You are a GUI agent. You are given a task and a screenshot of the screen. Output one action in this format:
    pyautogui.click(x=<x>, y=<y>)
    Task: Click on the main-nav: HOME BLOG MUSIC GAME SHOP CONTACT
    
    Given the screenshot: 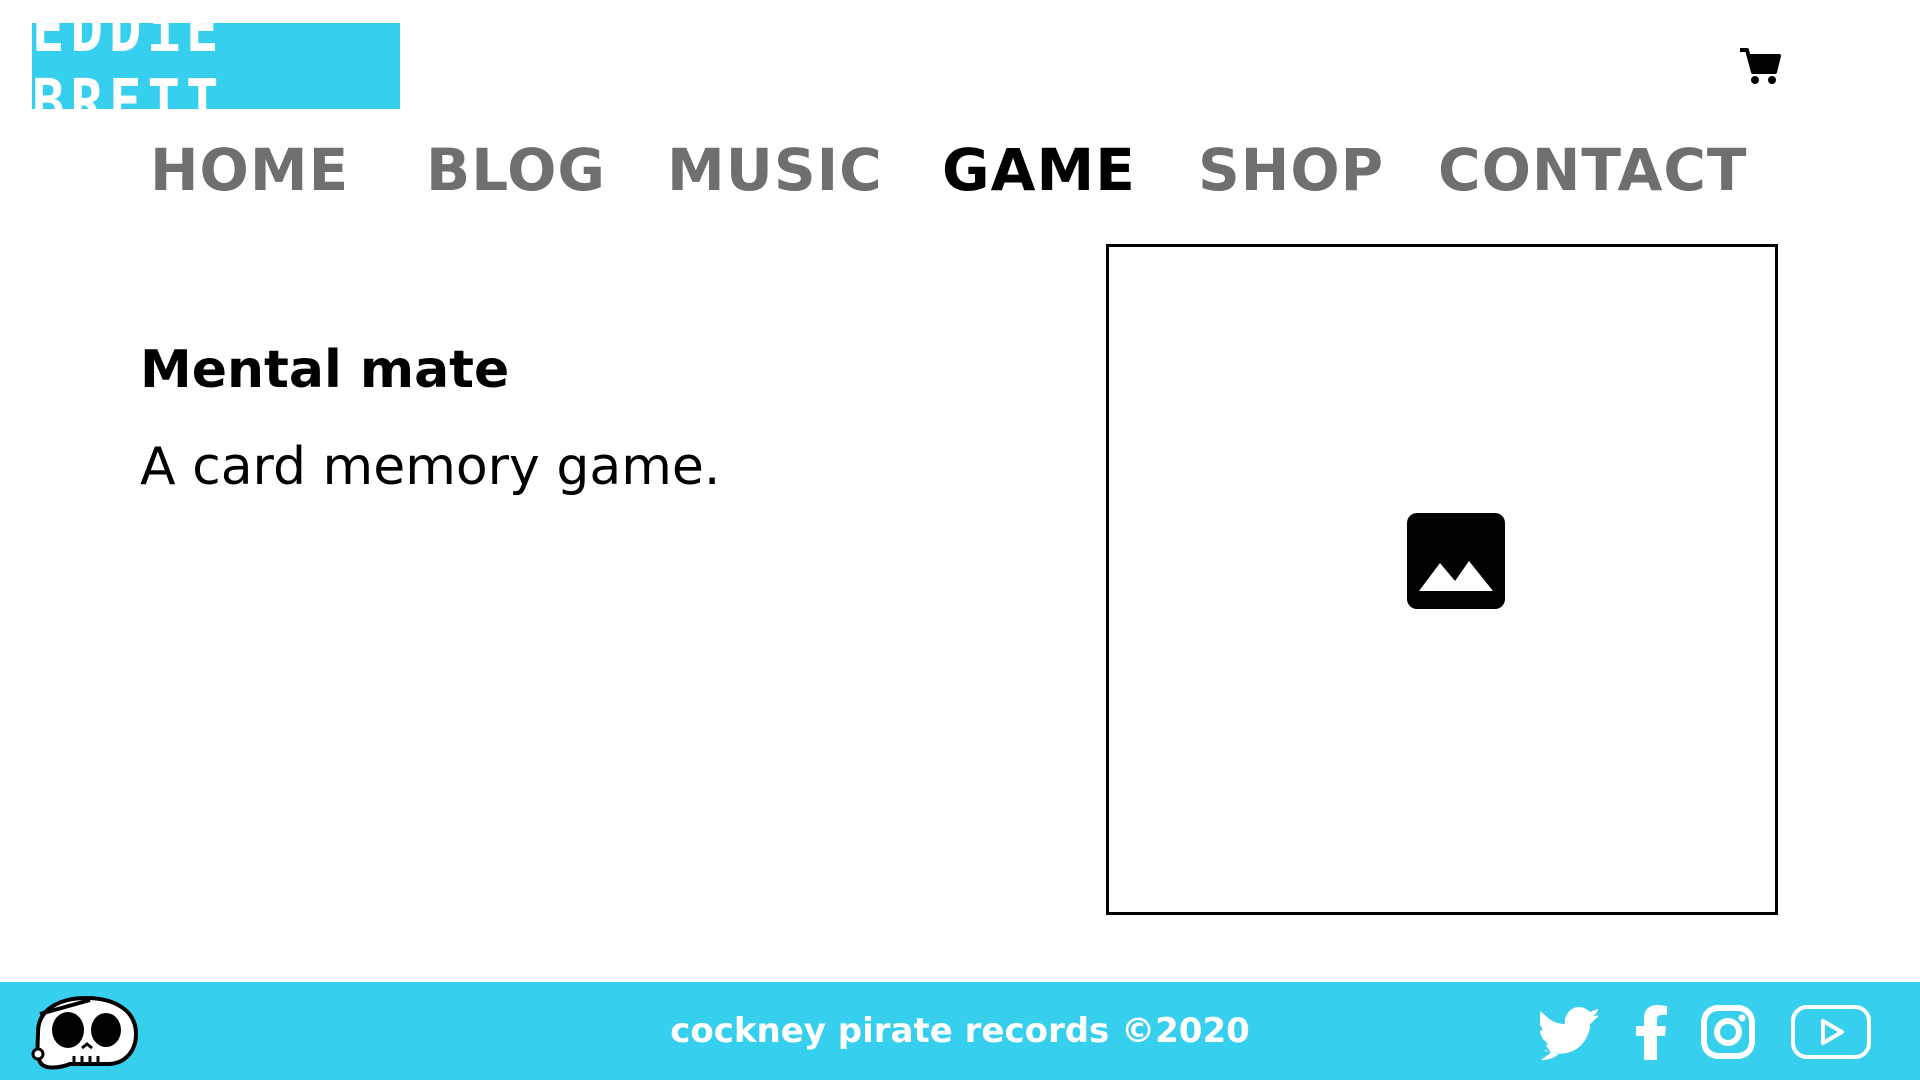 What is the action you would take?
    pyautogui.click(x=960, y=170)
    